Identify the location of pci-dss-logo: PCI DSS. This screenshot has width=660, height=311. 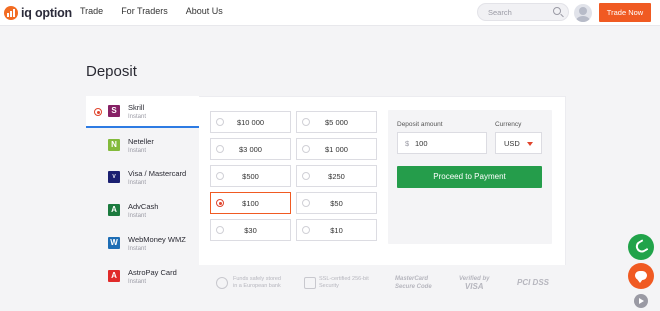
(533, 282).